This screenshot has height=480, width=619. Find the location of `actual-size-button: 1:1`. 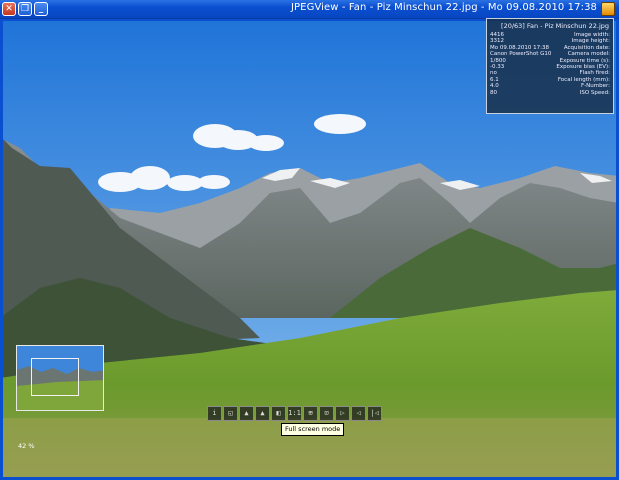

actual-size-button: 1:1 is located at coordinates (294, 413).